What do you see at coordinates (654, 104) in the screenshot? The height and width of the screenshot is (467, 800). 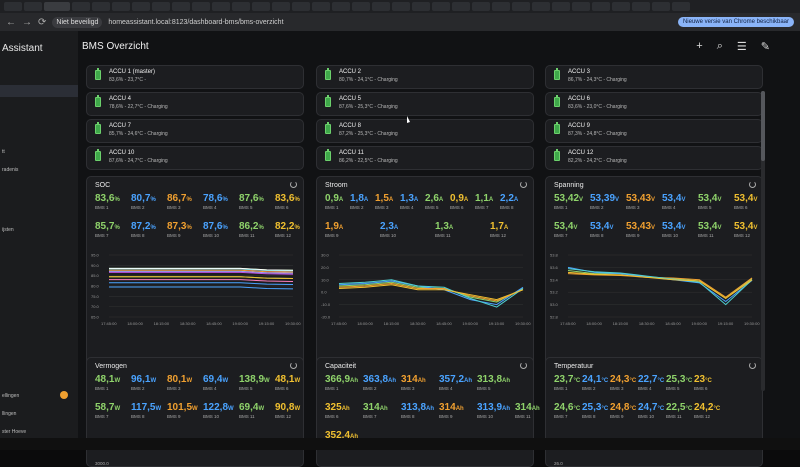 I see `accu-card: ACCU 6 83,6% - 23,0°C - Charging` at bounding box center [654, 104].